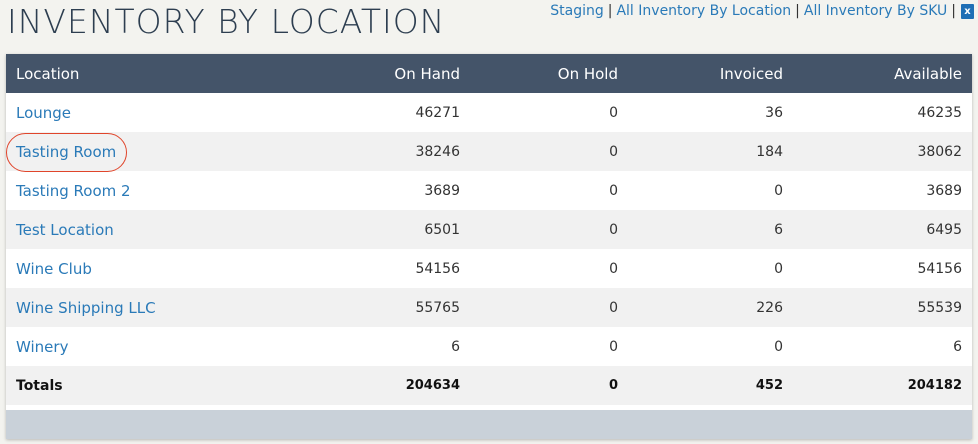 This screenshot has height=444, width=978. I want to click on available-cell: 46235, so click(939, 112).